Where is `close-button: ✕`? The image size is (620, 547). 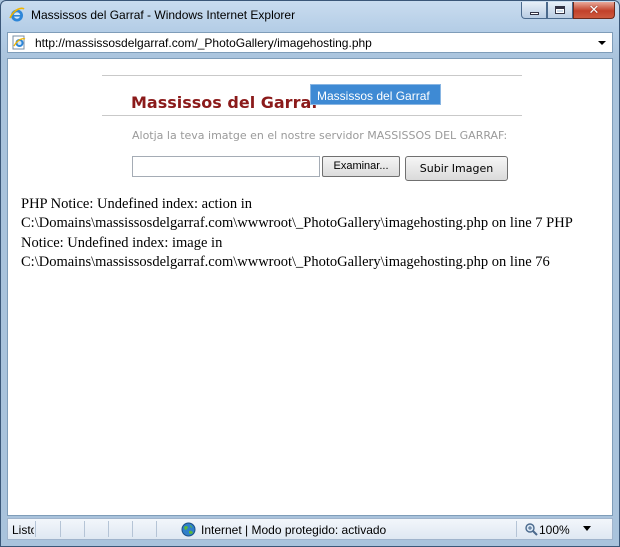 close-button: ✕ is located at coordinates (594, 10).